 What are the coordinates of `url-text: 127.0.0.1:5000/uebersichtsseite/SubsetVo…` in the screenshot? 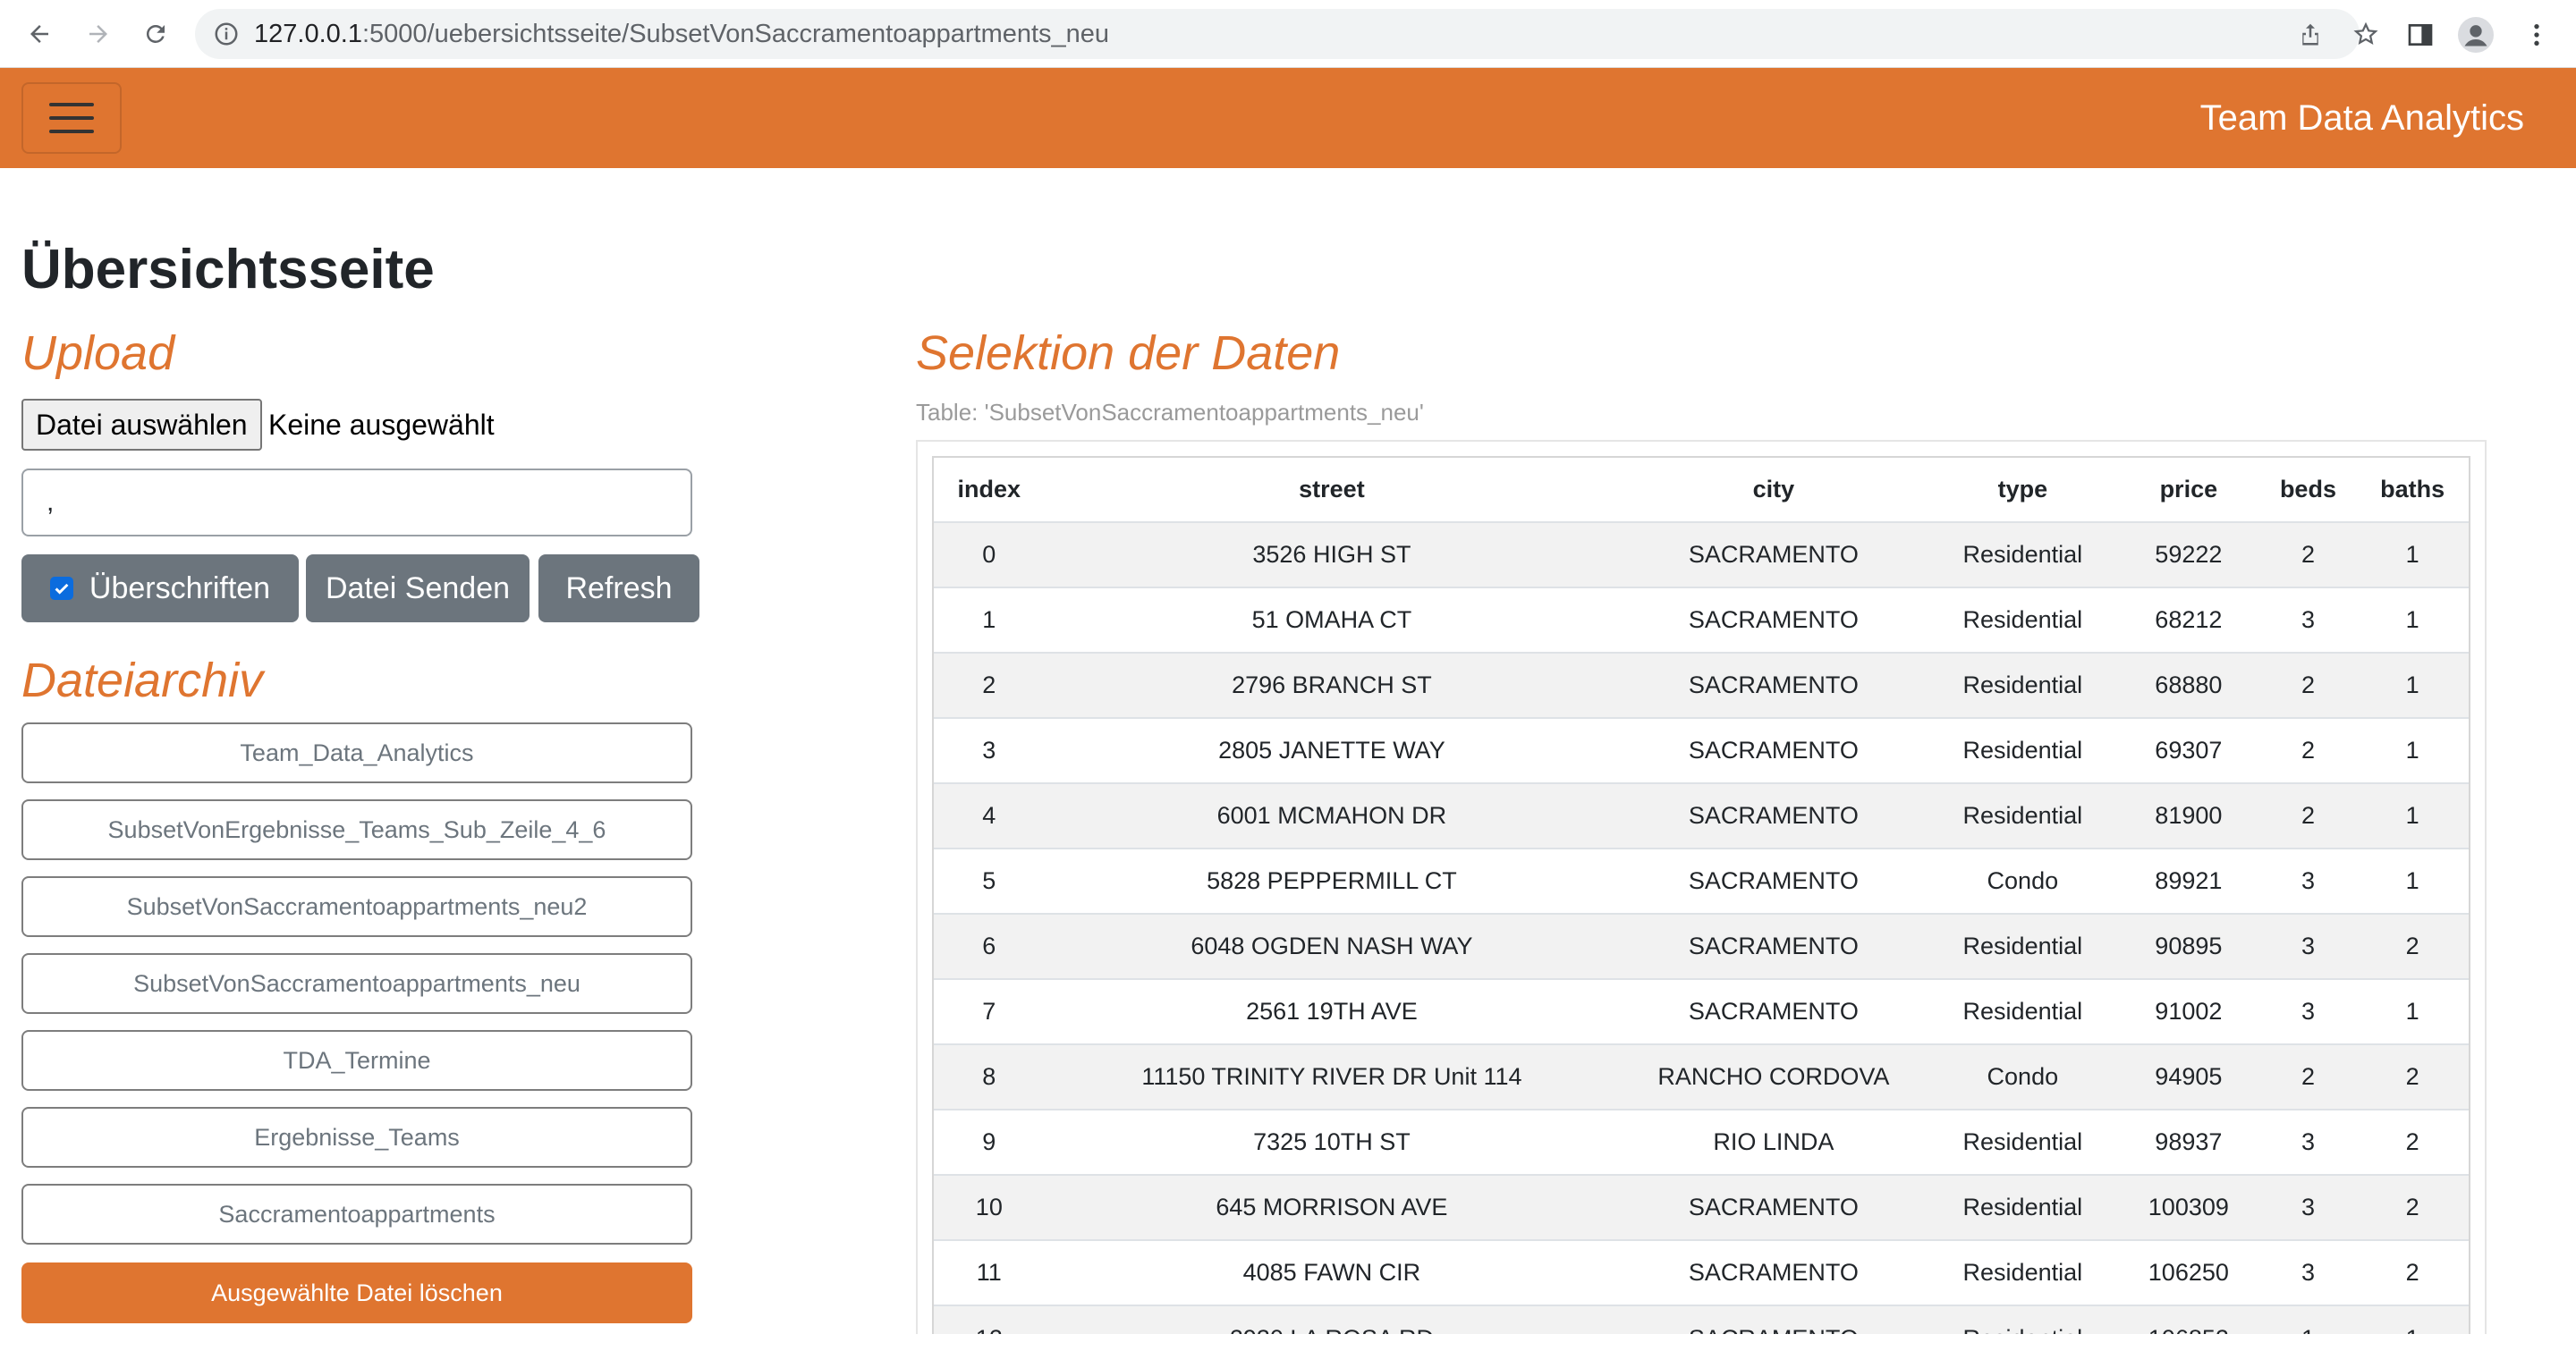 It's located at (681, 34).